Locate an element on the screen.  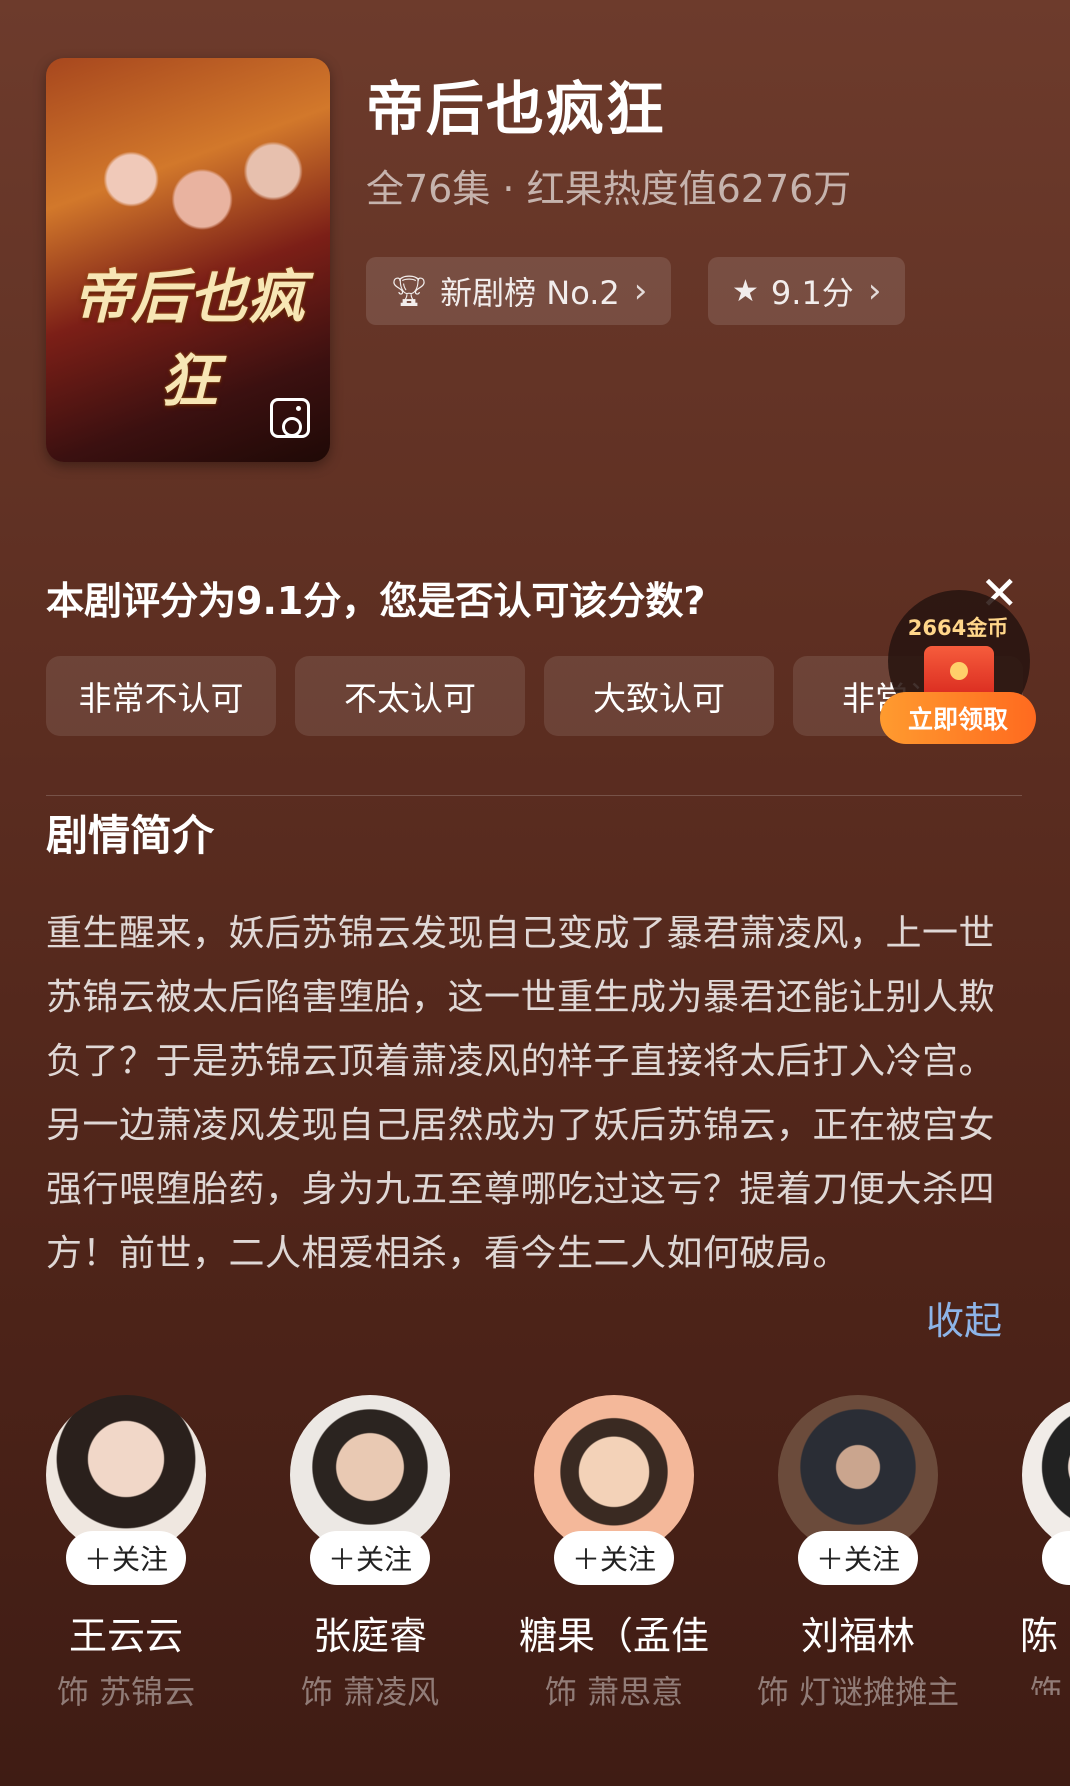
score-badge: ★ 9.1分 › is located at coordinates (807, 291).